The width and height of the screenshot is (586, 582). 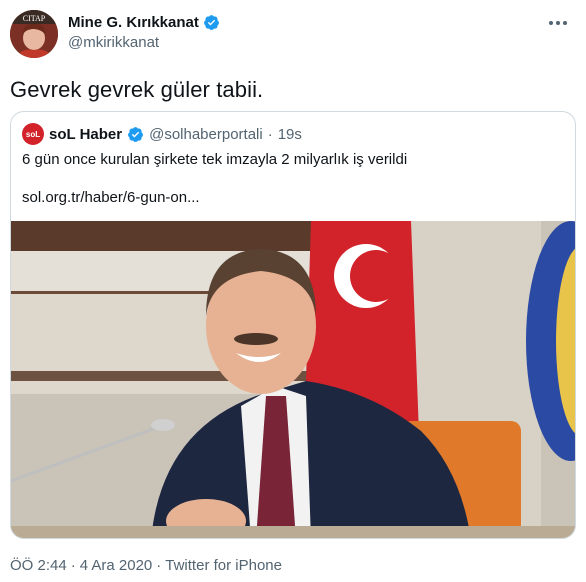 What do you see at coordinates (136, 134) in the screenshot?
I see `quoted-verified-badge-icon` at bounding box center [136, 134].